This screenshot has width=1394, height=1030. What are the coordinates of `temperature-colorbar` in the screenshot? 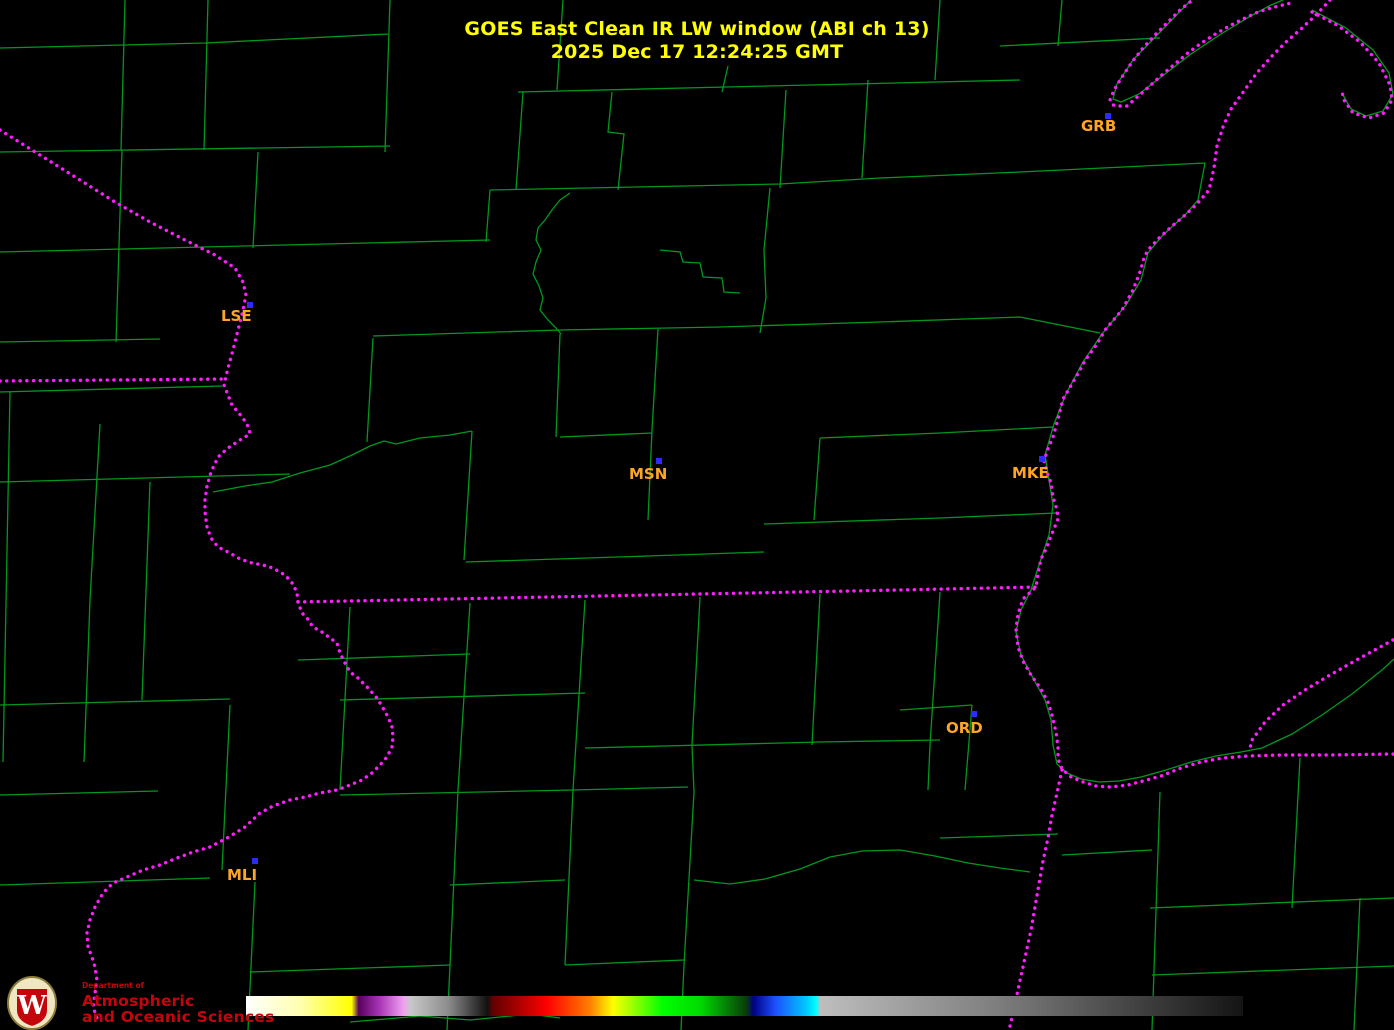 It's located at (744, 1006).